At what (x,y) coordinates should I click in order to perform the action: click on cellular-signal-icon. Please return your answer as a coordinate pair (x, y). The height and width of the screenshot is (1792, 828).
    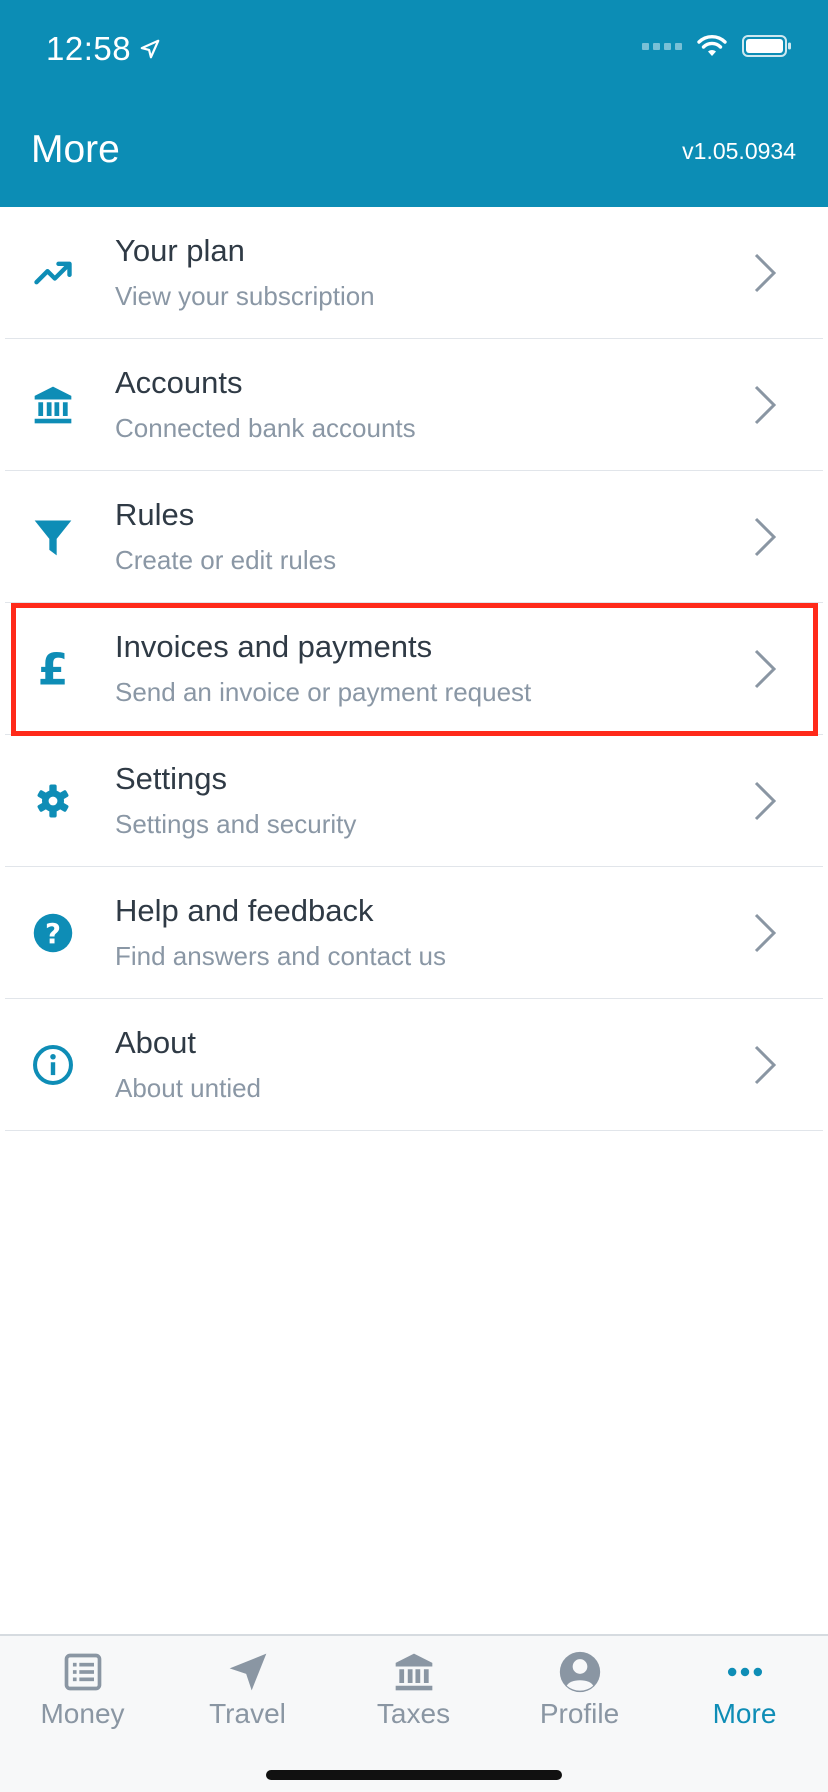
    Looking at the image, I should click on (662, 46).